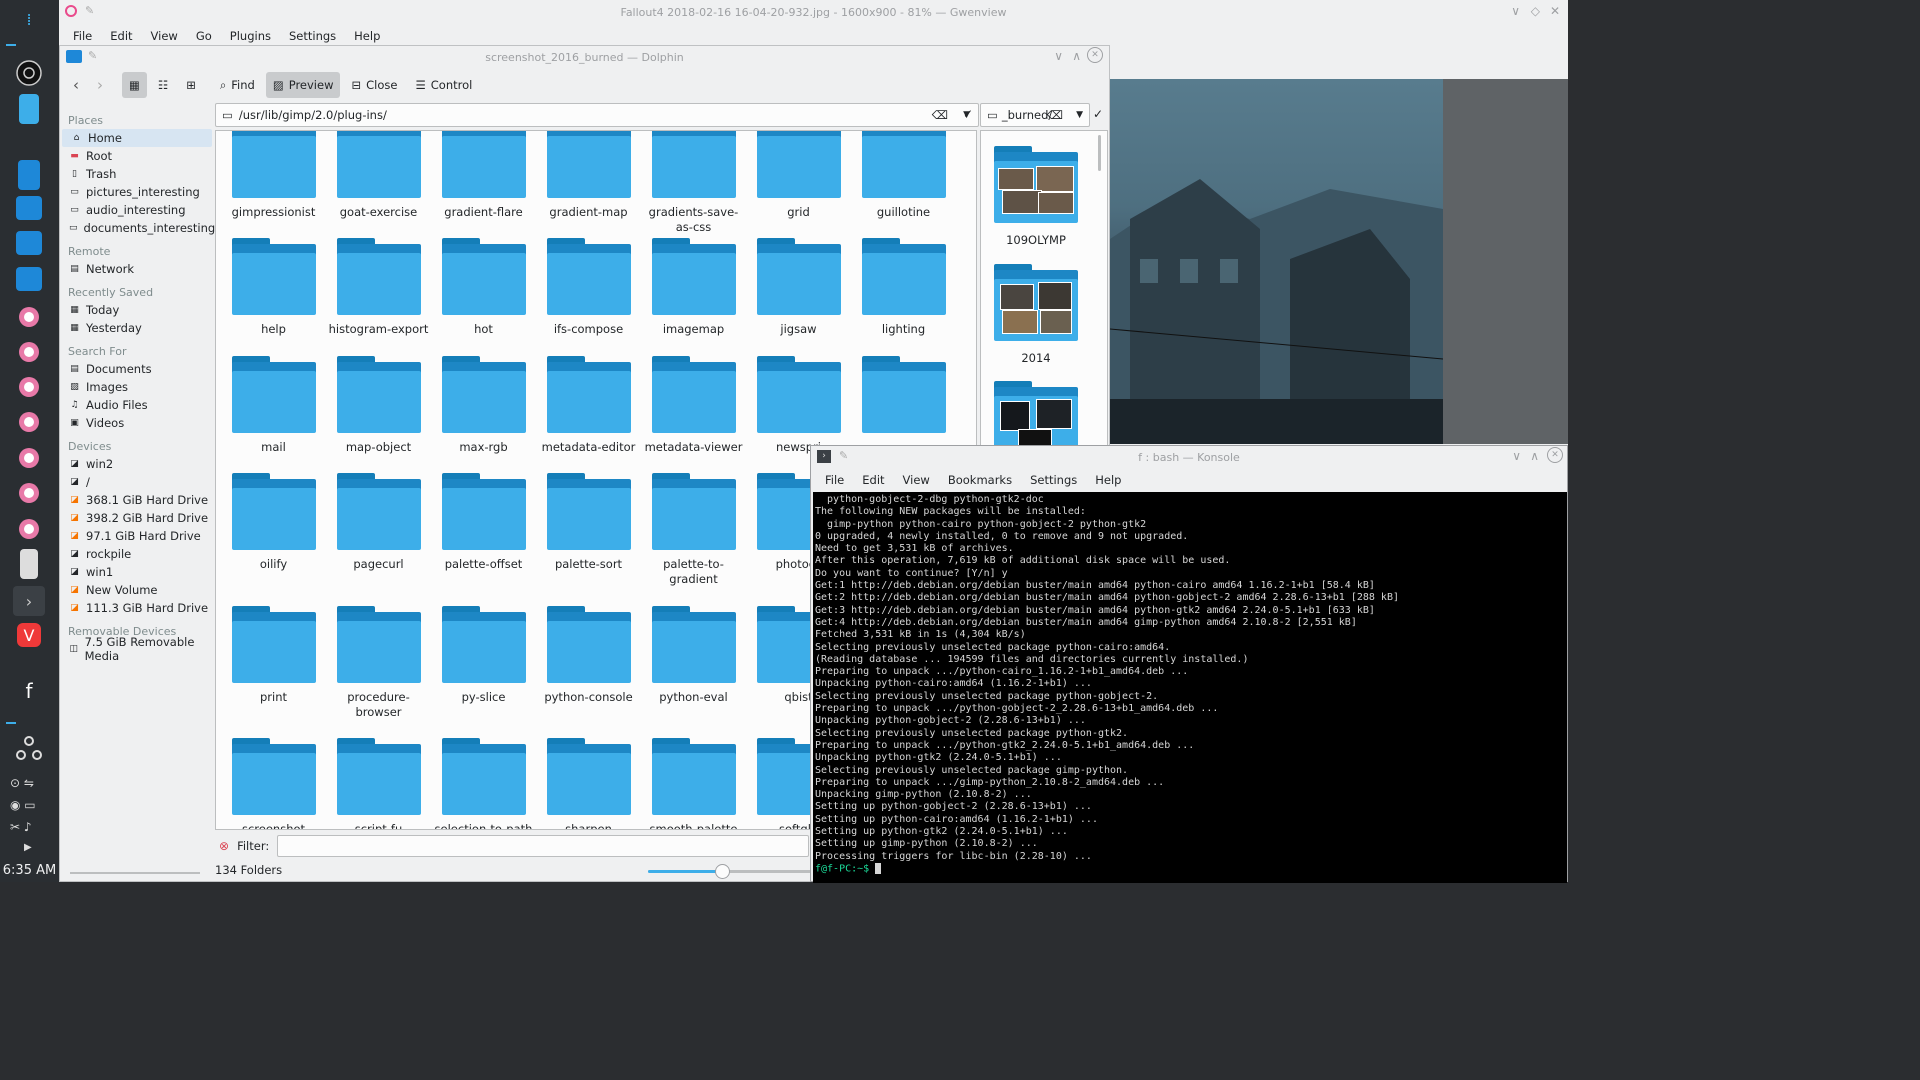 This screenshot has width=1920, height=1080. I want to click on place-root: ▬ Root, so click(137, 156).